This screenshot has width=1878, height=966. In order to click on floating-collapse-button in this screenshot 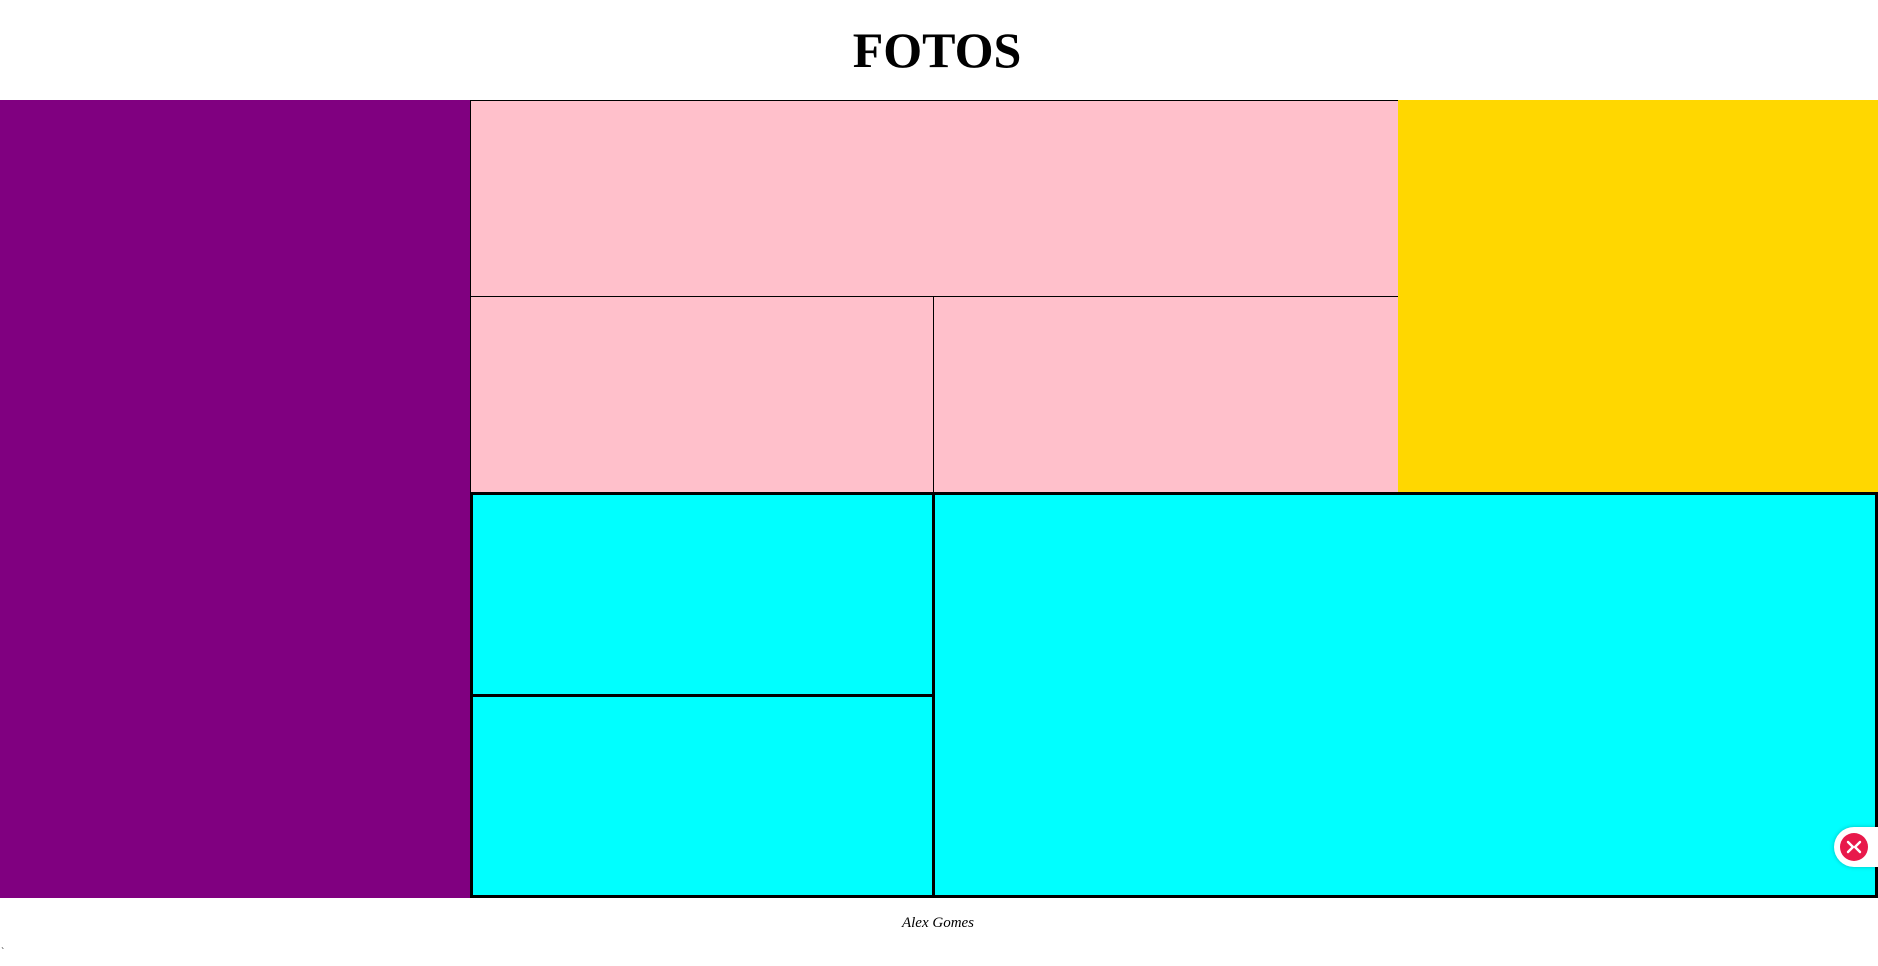, I will do `click(1856, 847)`.